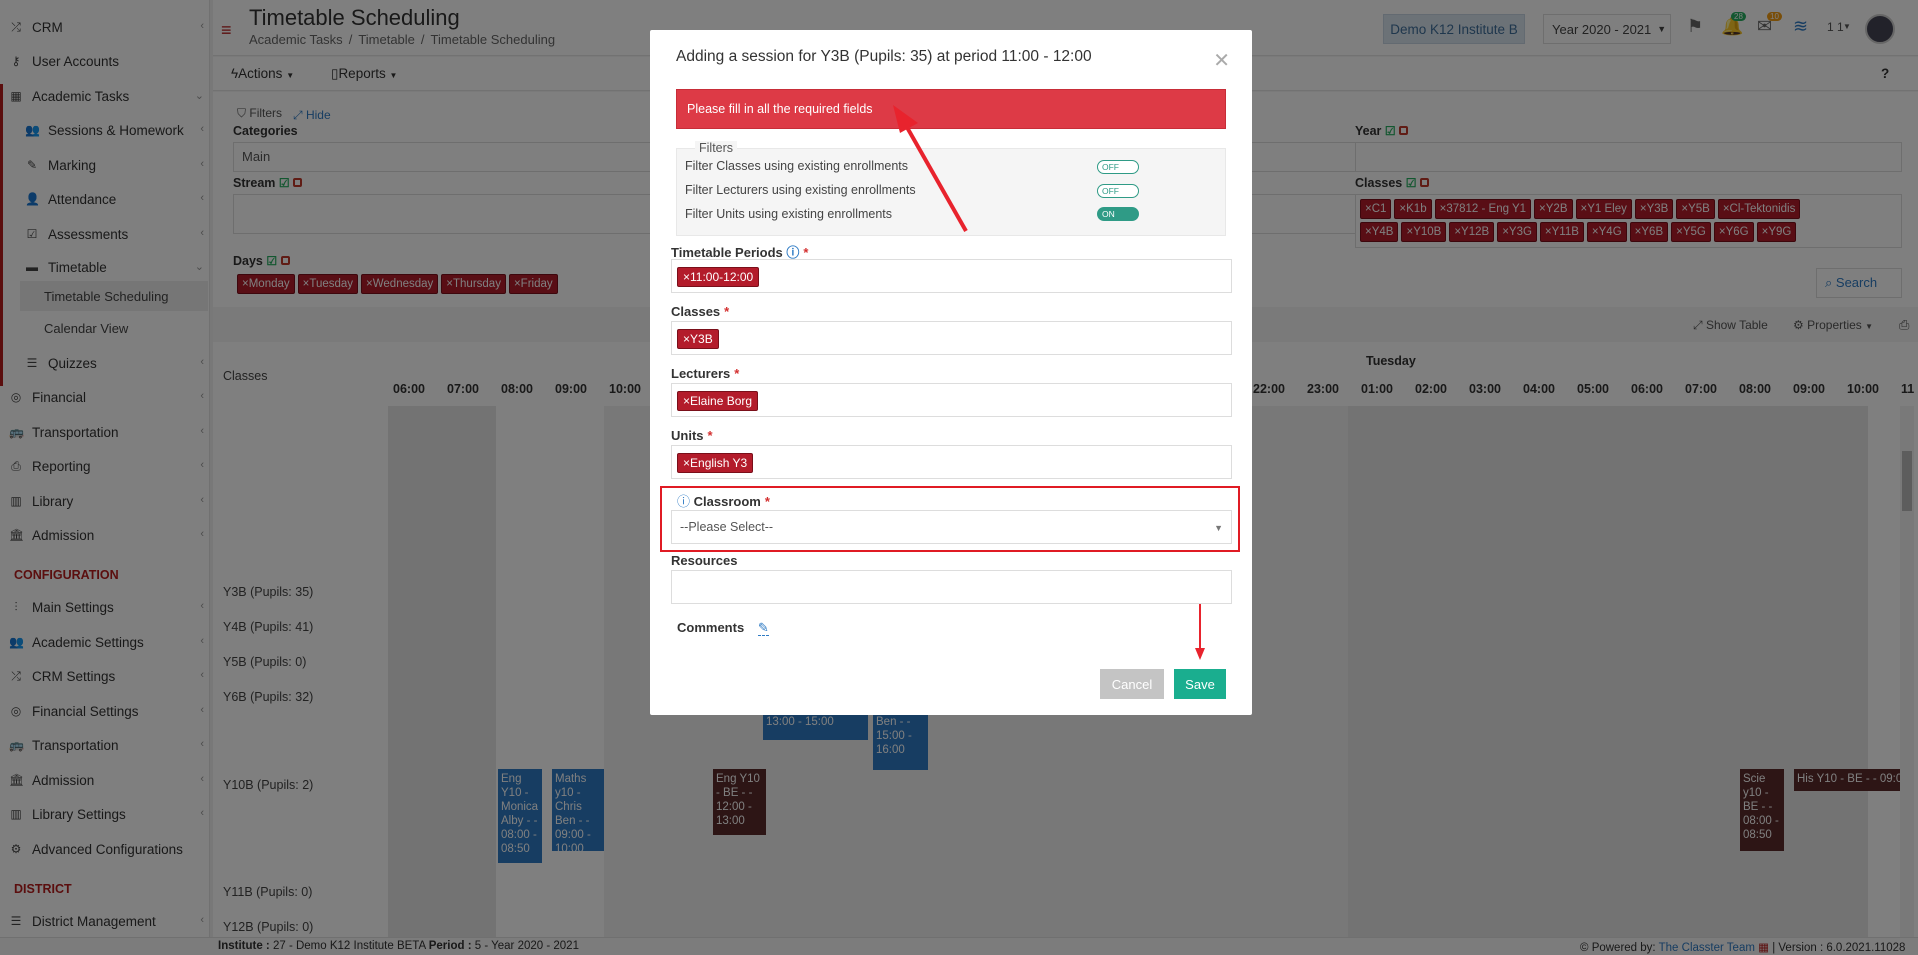 The width and height of the screenshot is (1918, 955). I want to click on lecturer-tag: ×Elaine Borg, so click(718, 401).